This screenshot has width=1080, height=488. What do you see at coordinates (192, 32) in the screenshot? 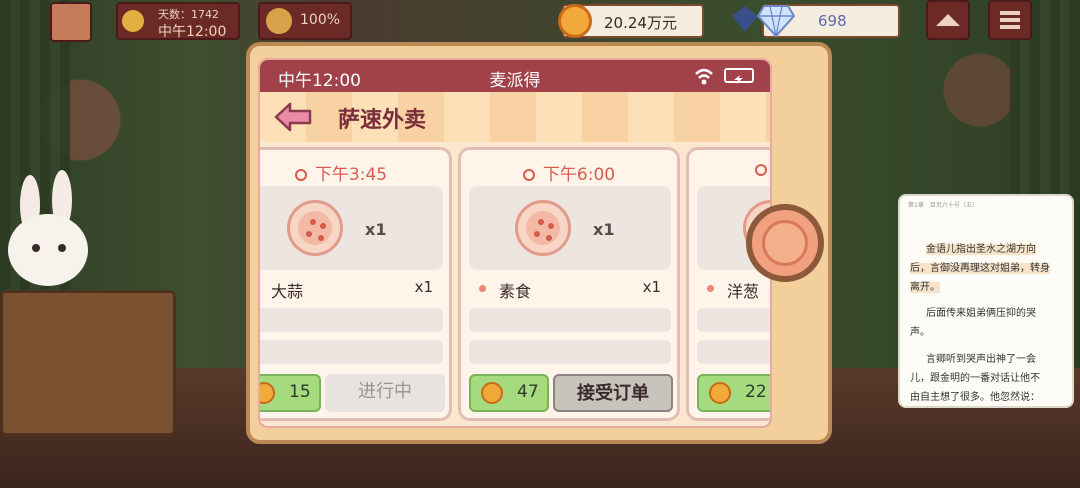
I see `game-clock: 中午12:00` at bounding box center [192, 32].